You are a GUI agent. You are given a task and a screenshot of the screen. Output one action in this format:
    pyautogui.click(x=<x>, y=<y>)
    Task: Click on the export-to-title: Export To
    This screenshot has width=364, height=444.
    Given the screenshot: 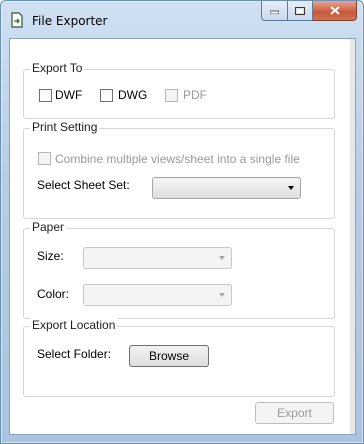 What is the action you would take?
    pyautogui.click(x=57, y=68)
    